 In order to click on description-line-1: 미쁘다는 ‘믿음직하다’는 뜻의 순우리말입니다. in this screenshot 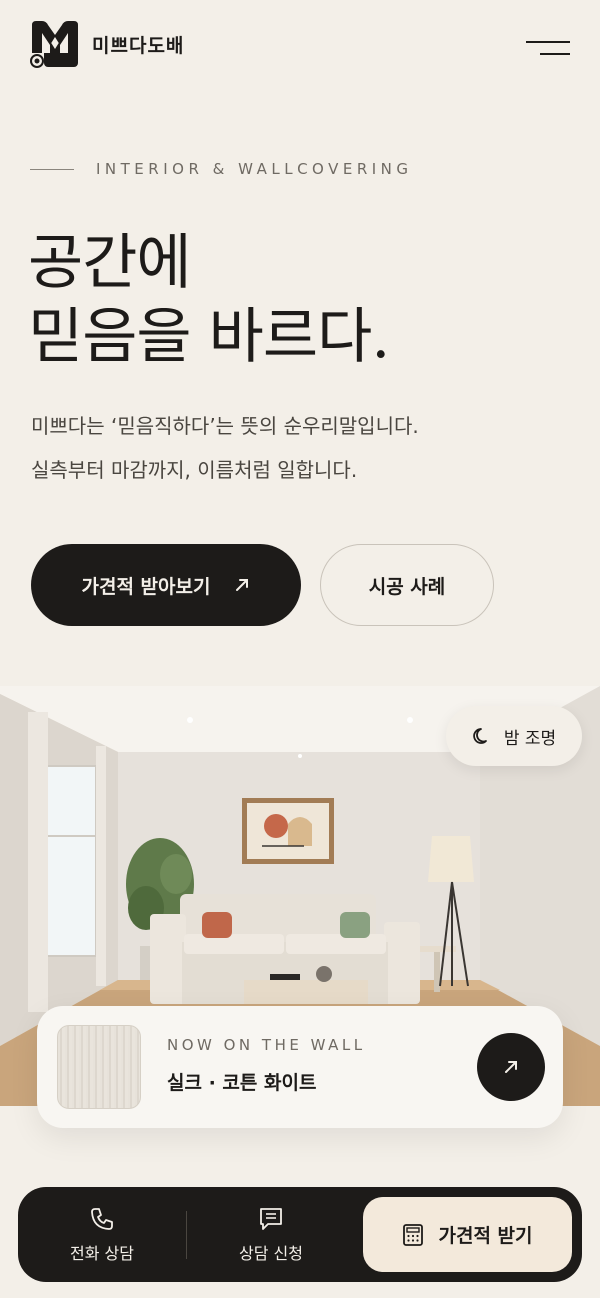, I will do `click(225, 426)`.